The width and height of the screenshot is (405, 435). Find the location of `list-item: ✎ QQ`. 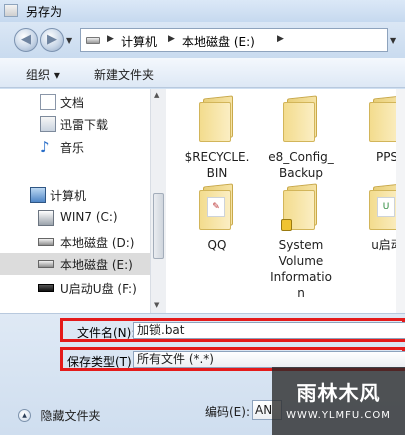

list-item: ✎ QQ is located at coordinates (217, 218).